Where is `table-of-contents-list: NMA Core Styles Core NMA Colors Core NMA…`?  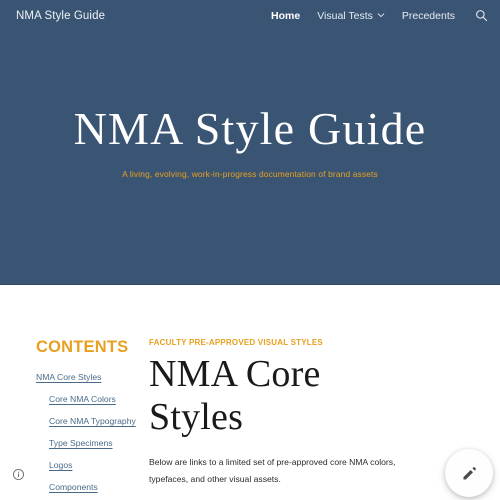
table-of-contents-list: NMA Core Styles Core NMA Colors Core NMA… is located at coordinates (91, 436).